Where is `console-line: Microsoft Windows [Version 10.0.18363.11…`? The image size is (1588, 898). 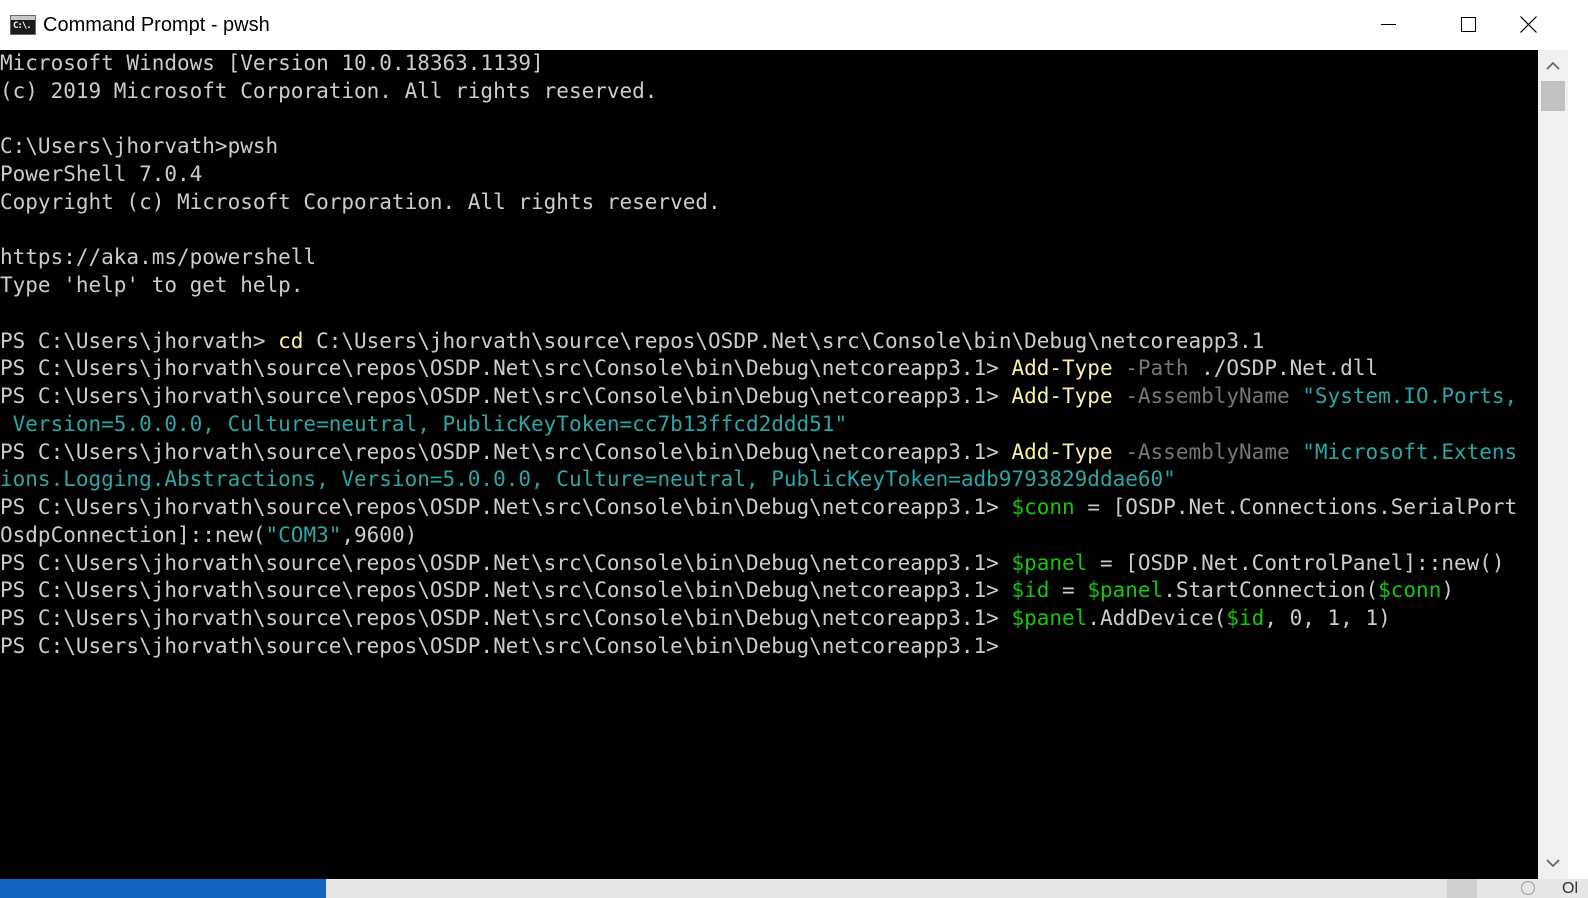
console-line: Microsoft Windows [Version 10.0.18363.11… is located at coordinates (758, 64).